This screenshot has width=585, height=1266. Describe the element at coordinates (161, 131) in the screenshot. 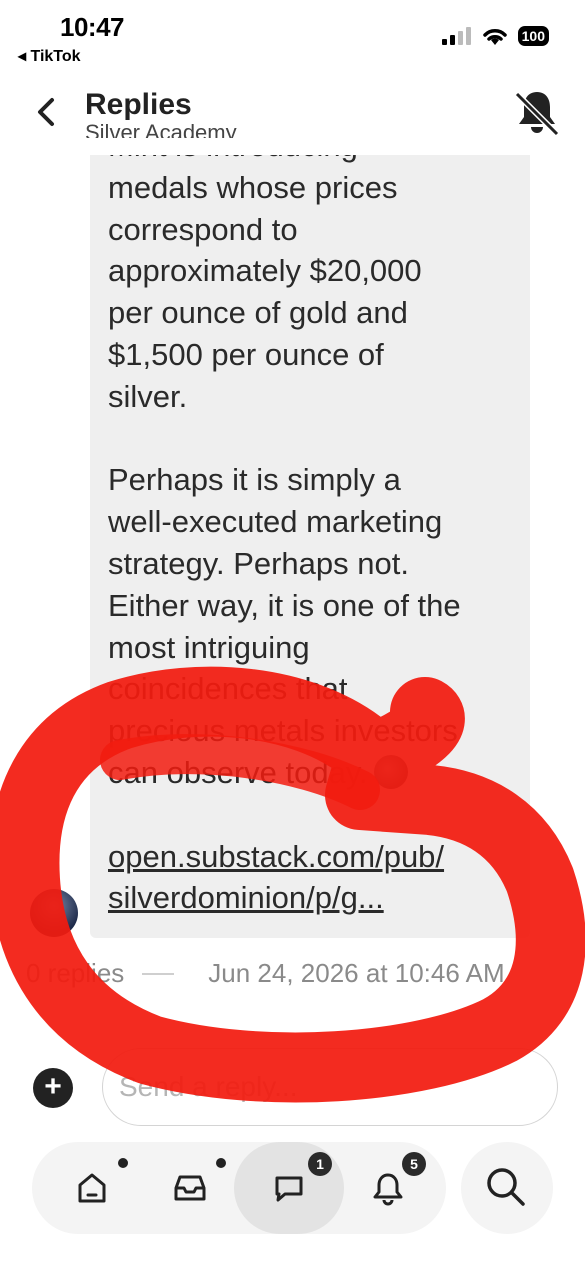

I see `page-subtitle: Silver Academy` at that location.